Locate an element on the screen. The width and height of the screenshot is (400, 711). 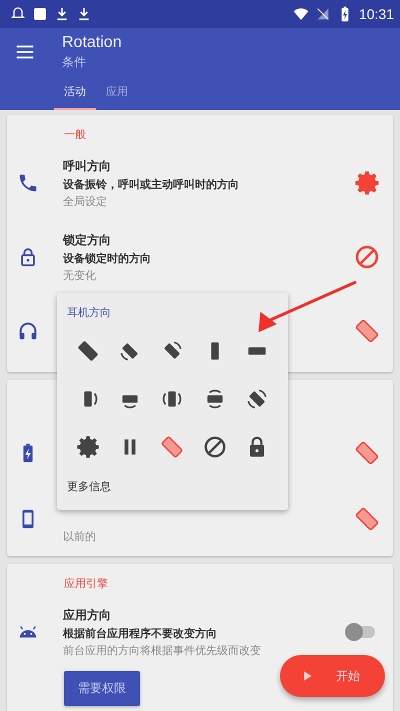
prohibited-icon is located at coordinates (215, 447).